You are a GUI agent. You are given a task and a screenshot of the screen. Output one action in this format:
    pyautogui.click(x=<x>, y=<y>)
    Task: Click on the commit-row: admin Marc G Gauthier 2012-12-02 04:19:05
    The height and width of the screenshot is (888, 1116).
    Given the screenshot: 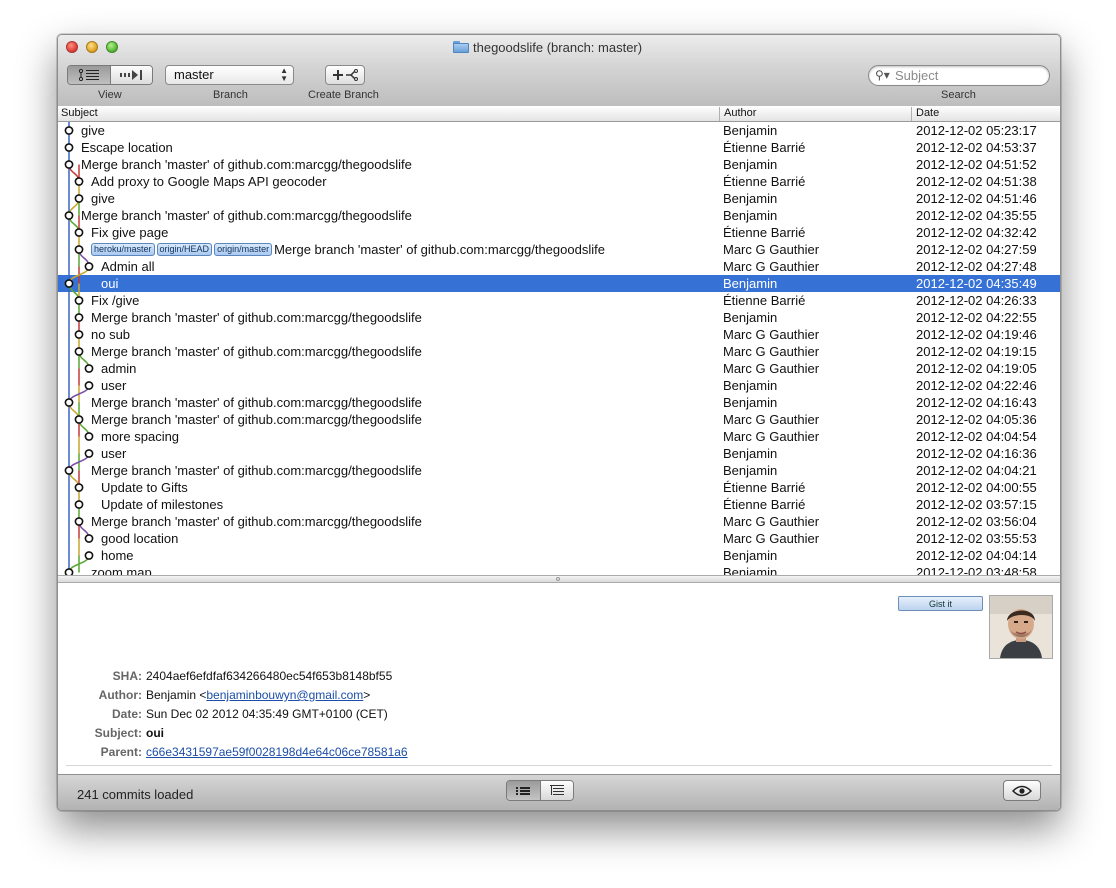 What is the action you would take?
    pyautogui.click(x=559, y=368)
    